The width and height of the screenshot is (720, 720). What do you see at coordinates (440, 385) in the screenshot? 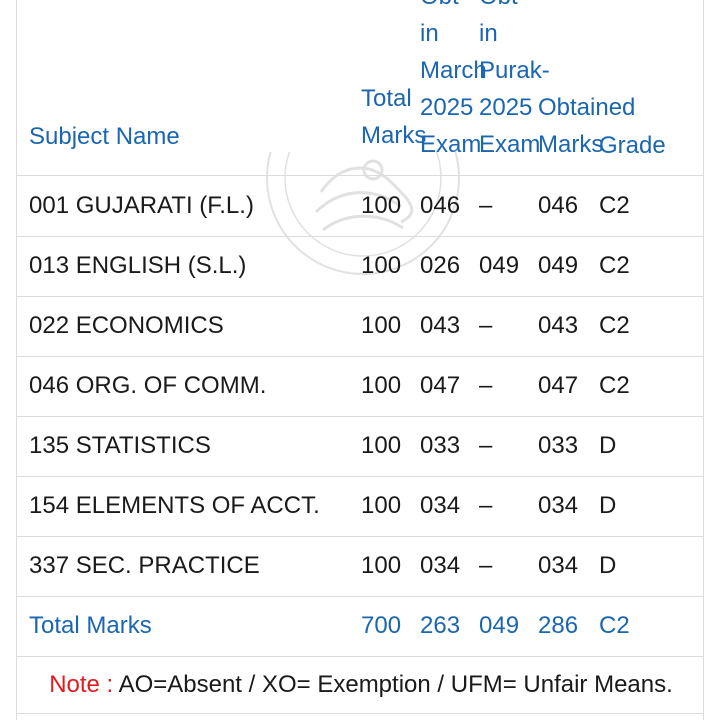
I see `march-marks: 047` at bounding box center [440, 385].